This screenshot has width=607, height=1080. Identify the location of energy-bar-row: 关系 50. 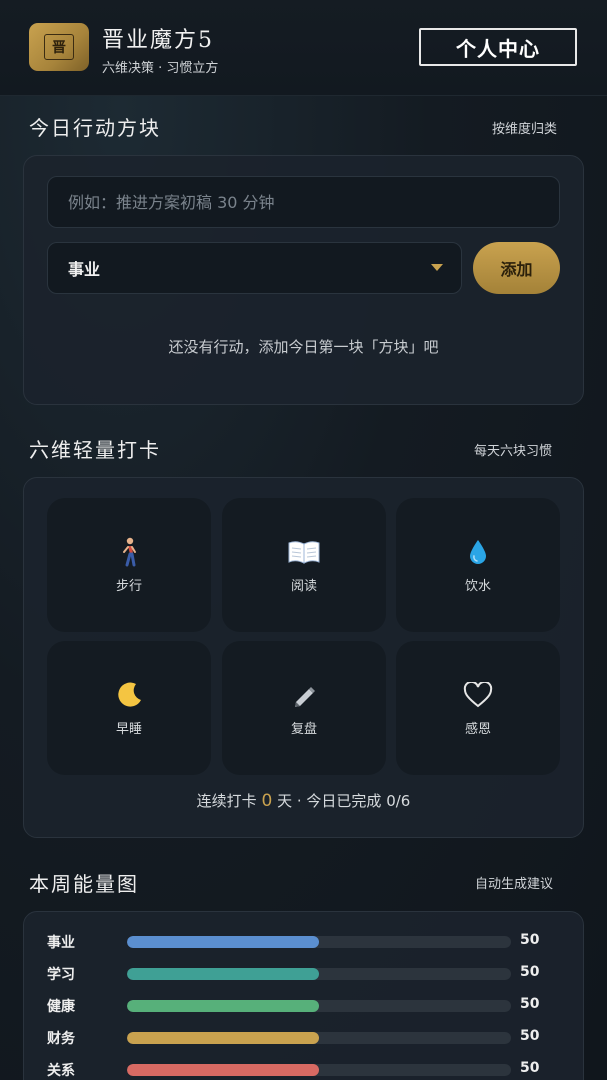
(307, 1070).